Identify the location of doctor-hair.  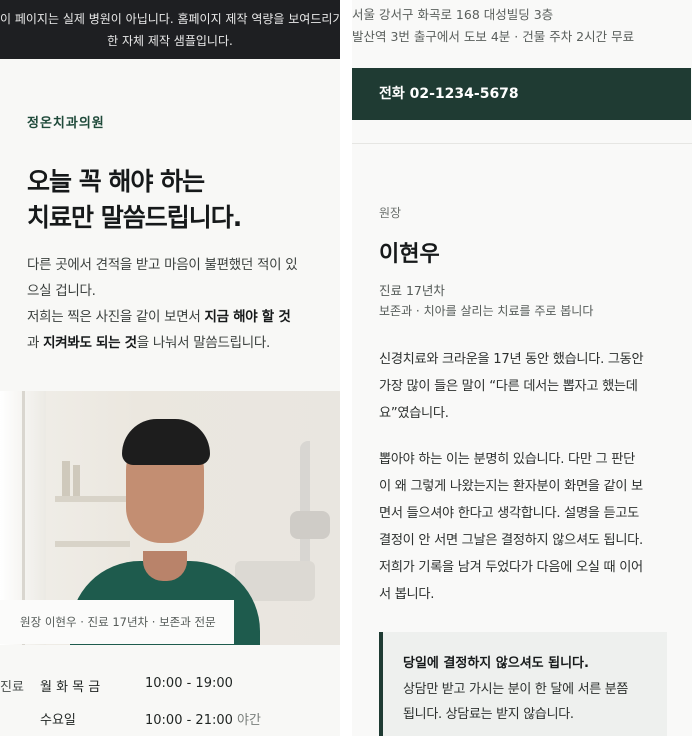
(166, 442).